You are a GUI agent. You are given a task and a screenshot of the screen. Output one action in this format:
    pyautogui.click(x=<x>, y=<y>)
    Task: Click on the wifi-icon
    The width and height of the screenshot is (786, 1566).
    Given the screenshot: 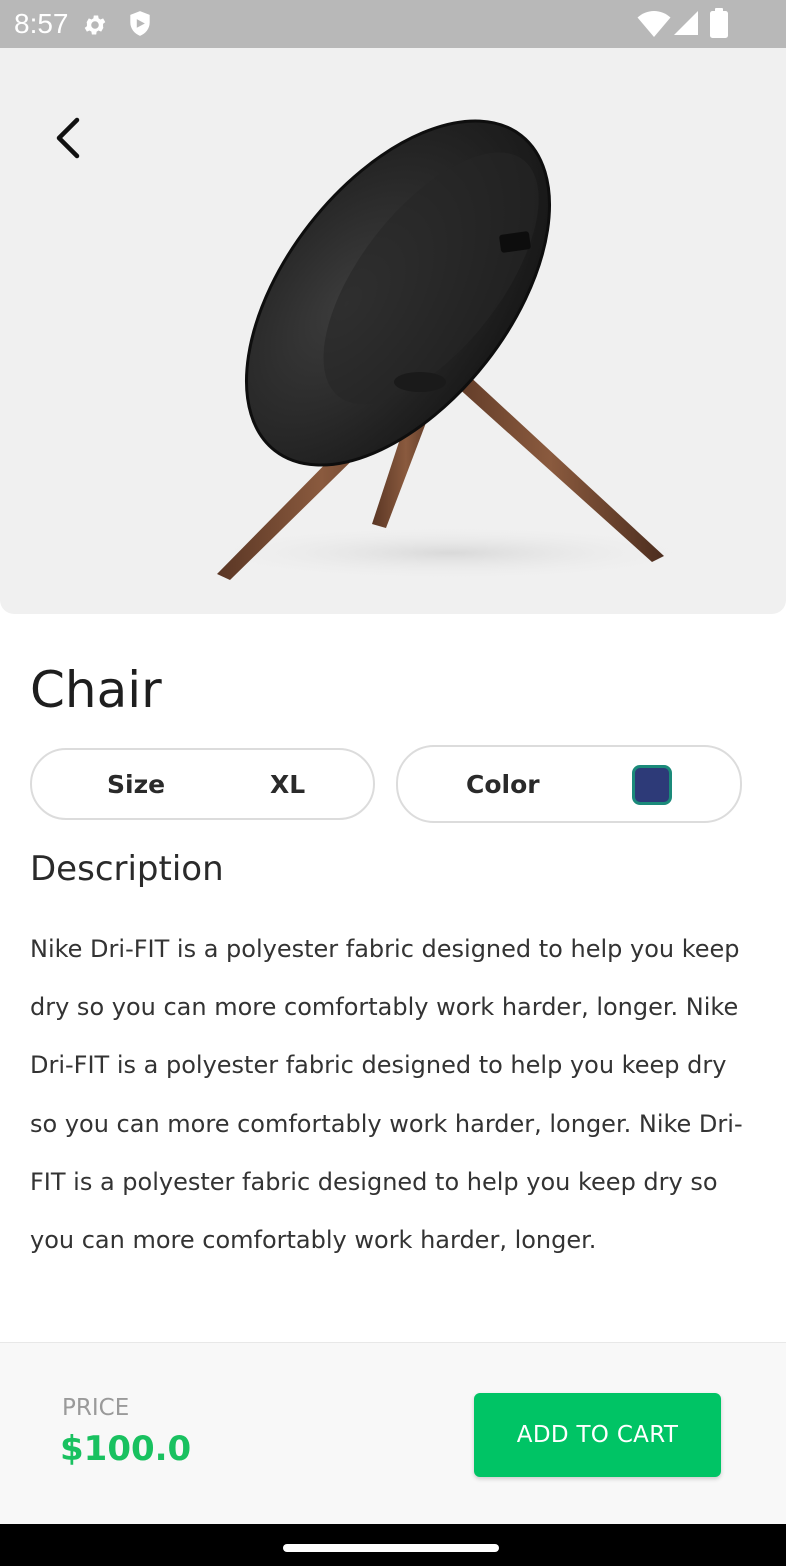 What is the action you would take?
    pyautogui.click(x=654, y=26)
    